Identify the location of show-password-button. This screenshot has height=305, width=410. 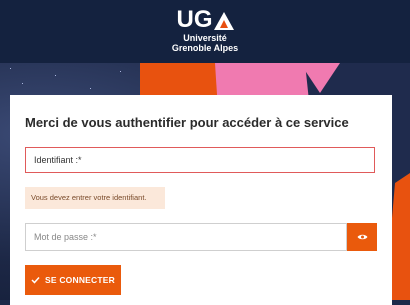
(362, 237).